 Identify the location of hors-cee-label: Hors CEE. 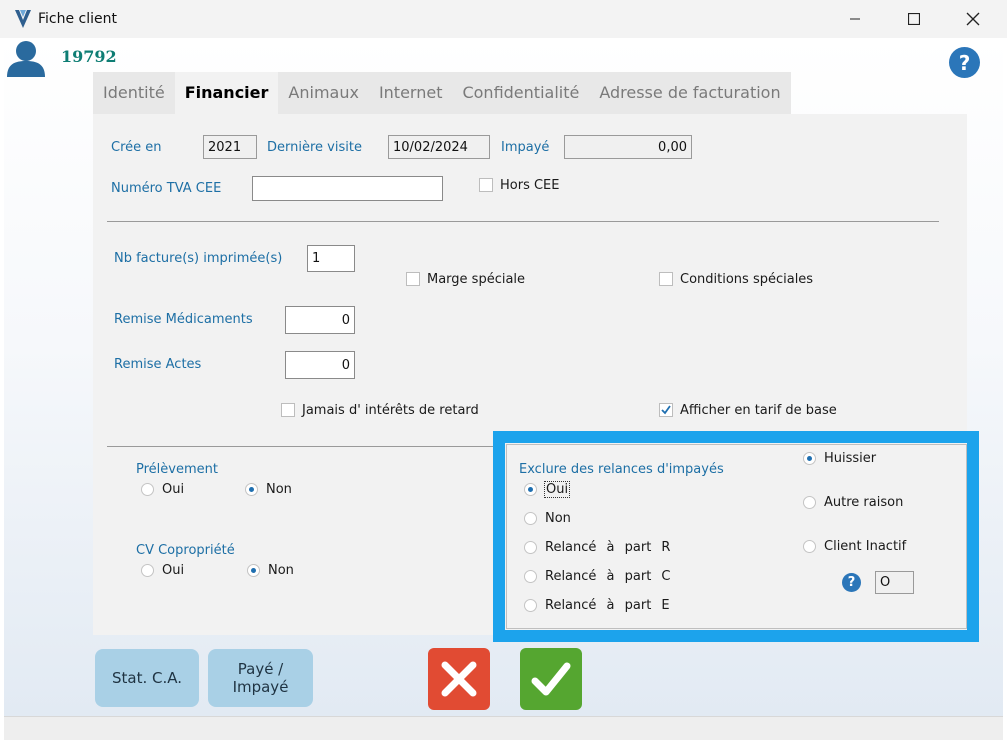
(530, 185).